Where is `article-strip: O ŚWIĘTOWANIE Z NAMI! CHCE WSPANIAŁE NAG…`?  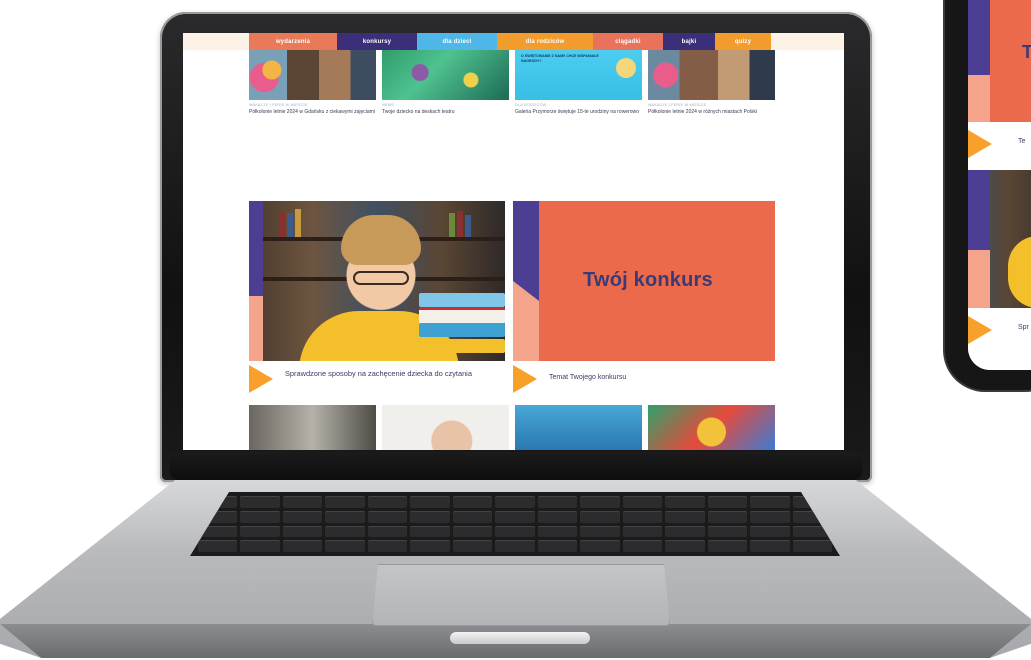 article-strip: O ŚWIĘTOWANIE Z NAMI! CHCE WSPANIAŁE NAG… is located at coordinates (512, 75).